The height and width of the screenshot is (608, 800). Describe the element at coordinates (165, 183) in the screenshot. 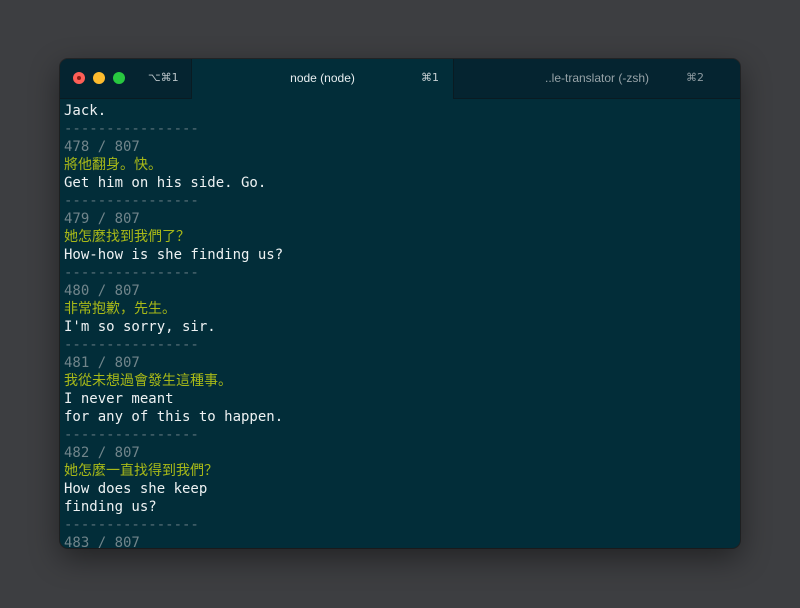

I see `translation-text-line: Get him on his side. Go.` at that location.